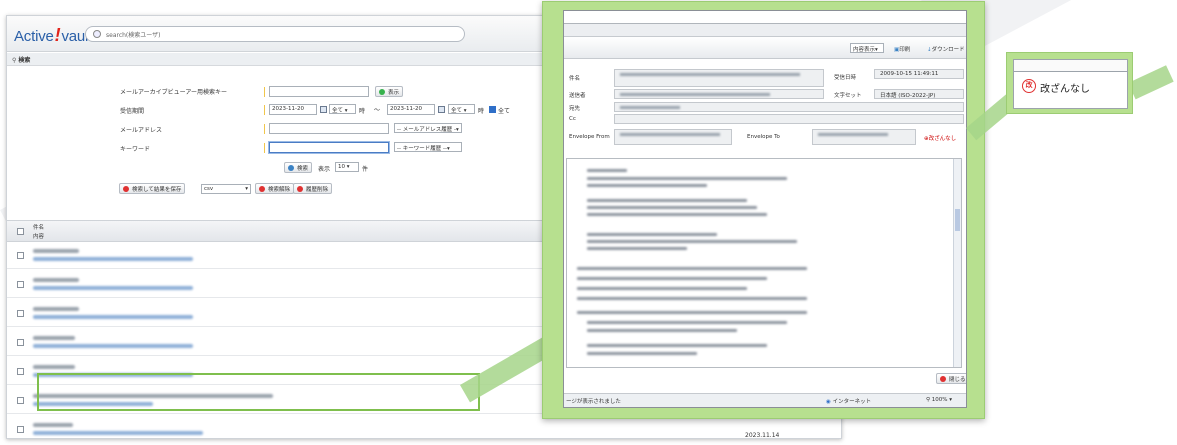 The width and height of the screenshot is (1177, 445). I want to click on select-all-checkbox, so click(20, 231).